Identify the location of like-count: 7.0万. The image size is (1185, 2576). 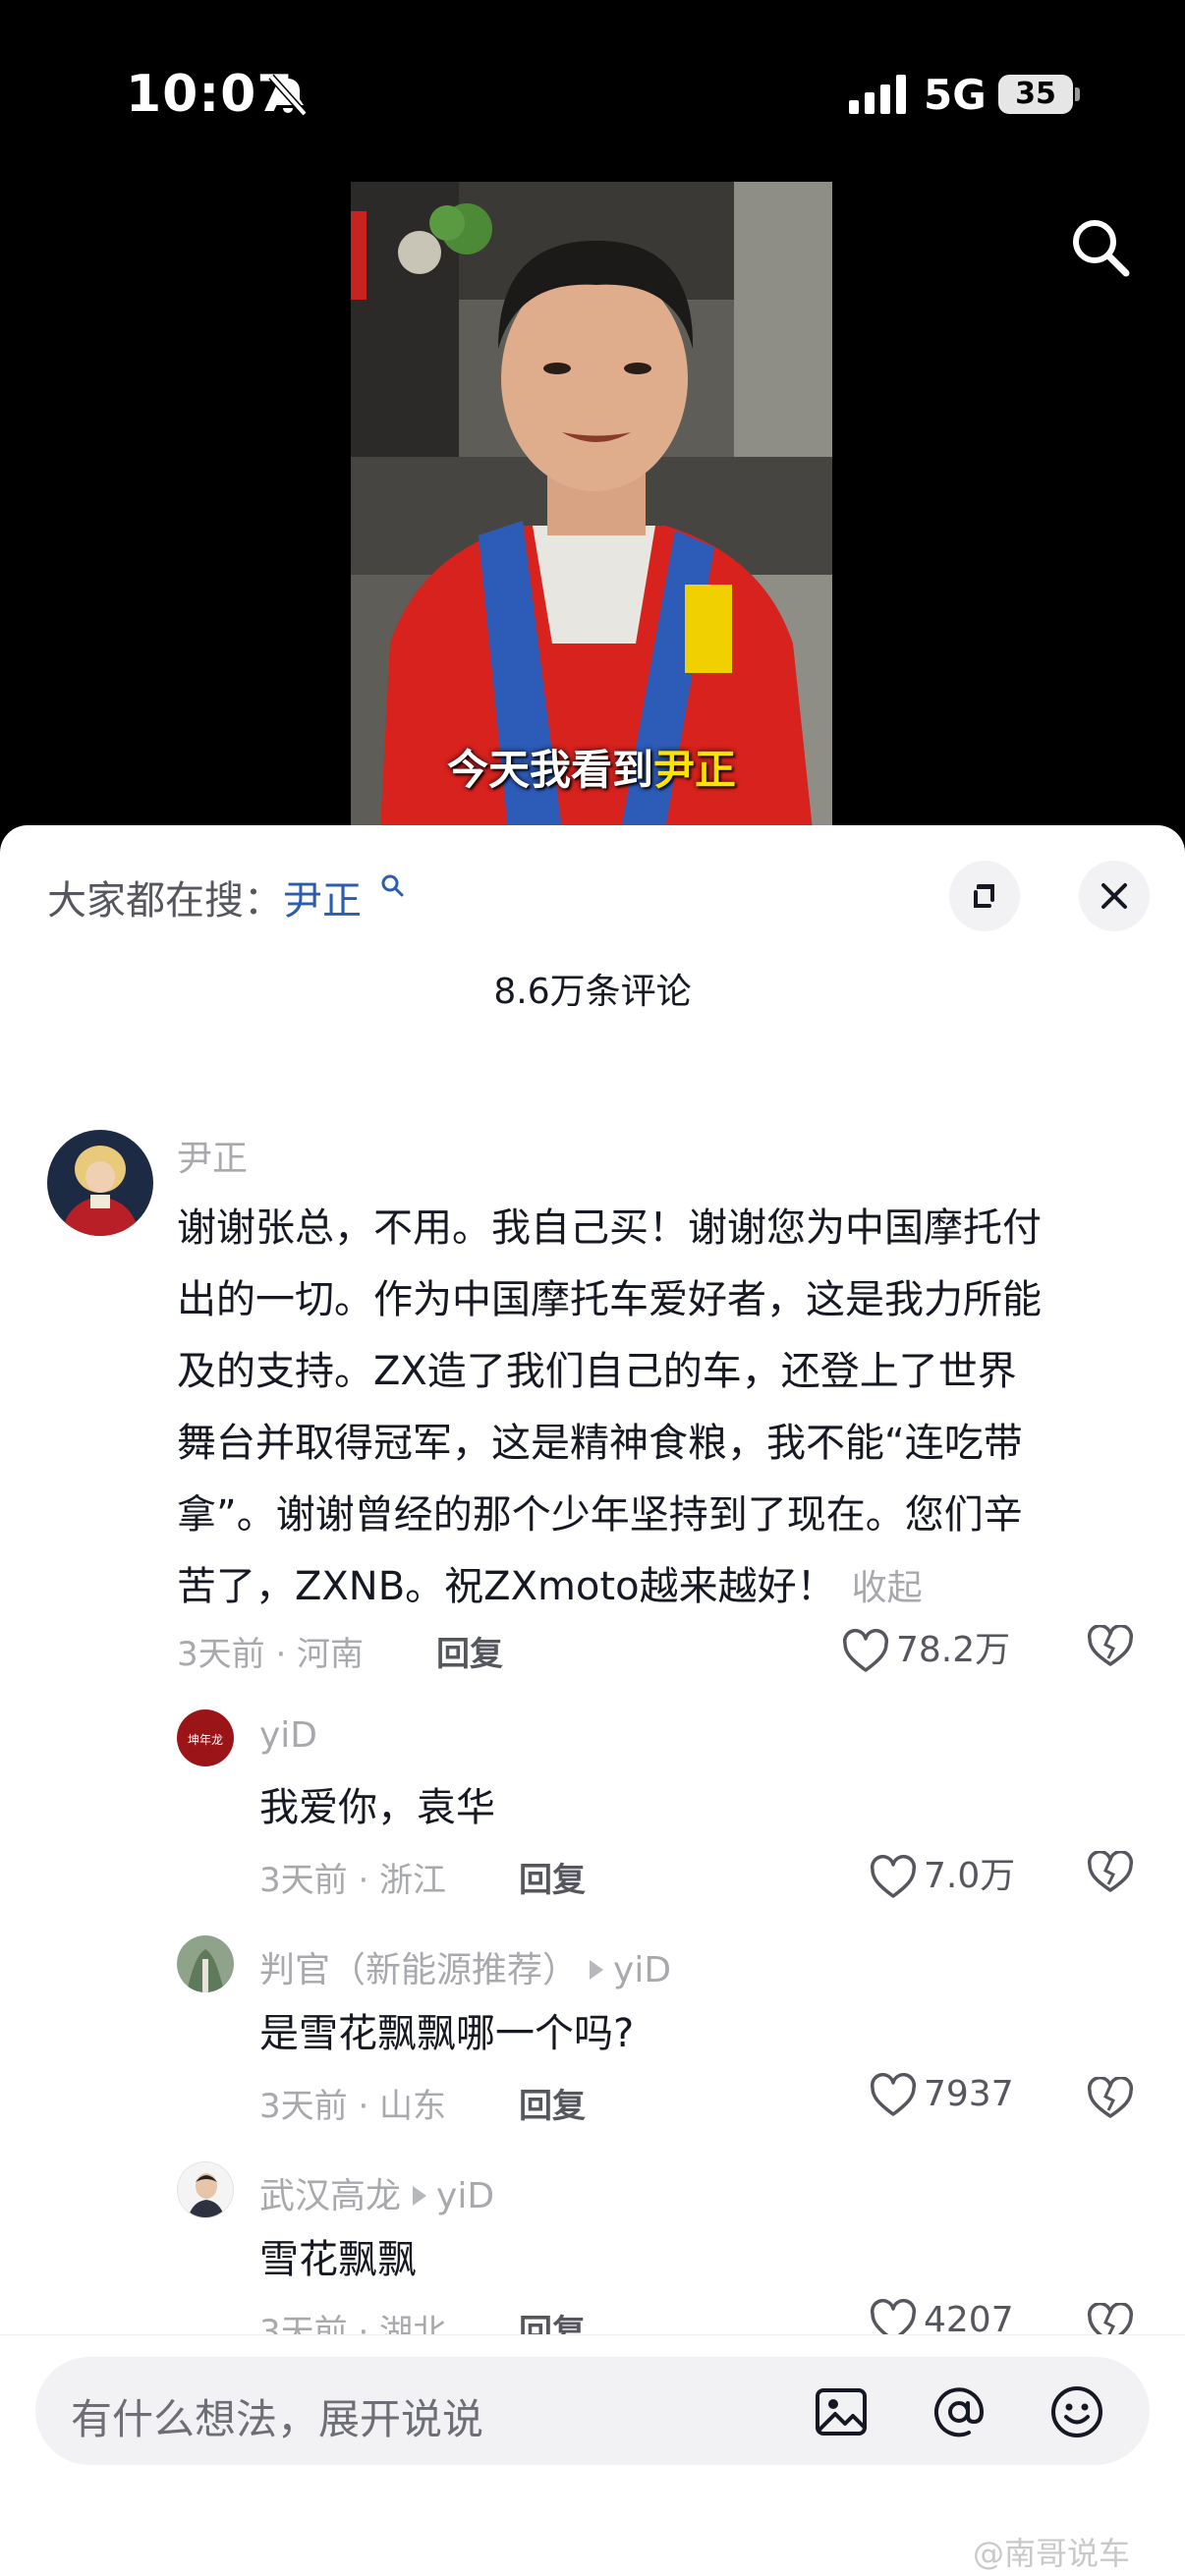
(970, 1876).